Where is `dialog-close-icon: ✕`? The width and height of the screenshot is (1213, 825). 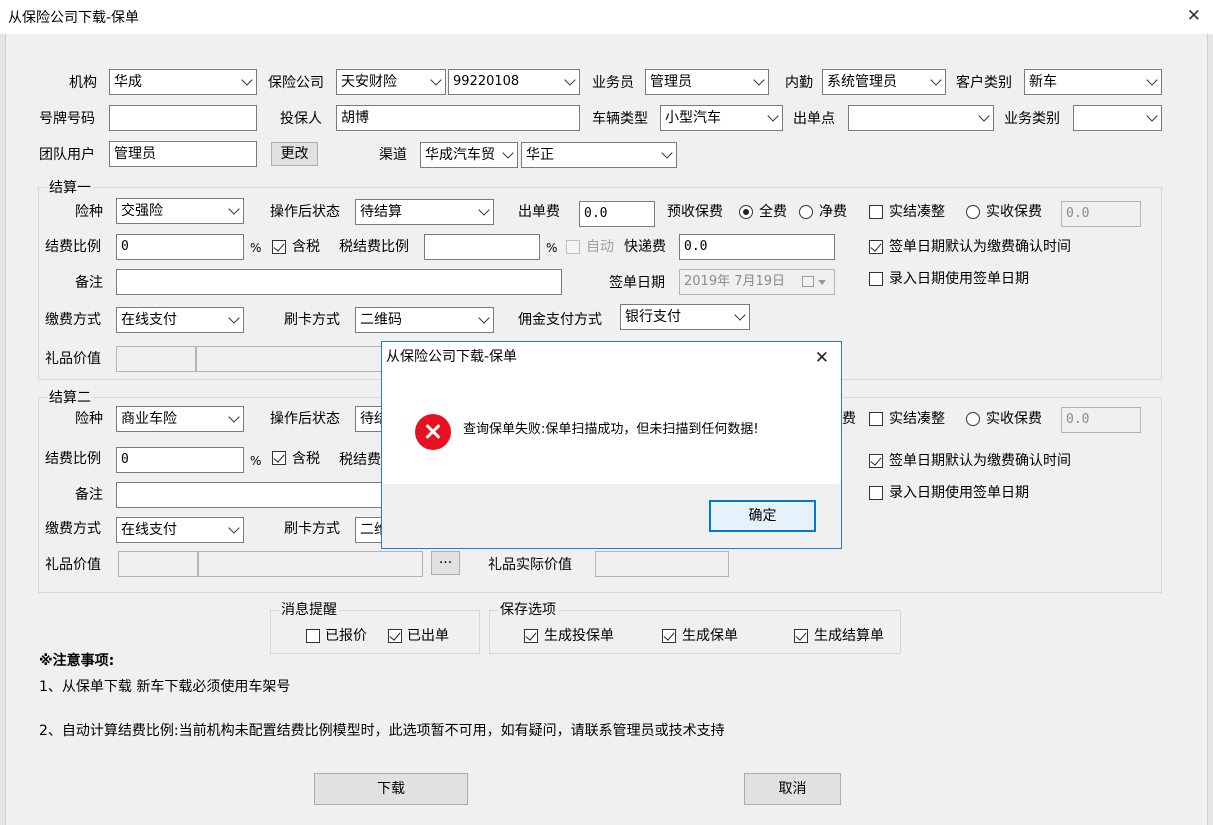 dialog-close-icon: ✕ is located at coordinates (822, 358).